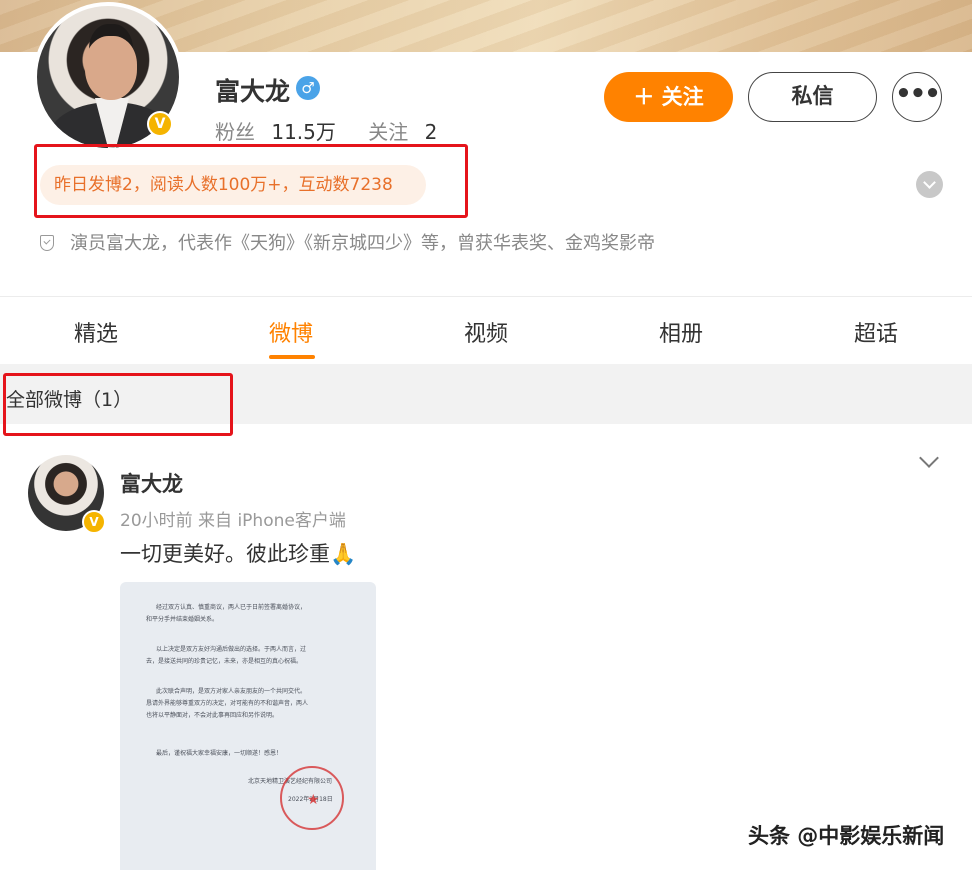 The width and height of the screenshot is (972, 870). Describe the element at coordinates (238, 554) in the screenshot. I see `post-text: 一切更美好。彼此珍重🙏` at that location.